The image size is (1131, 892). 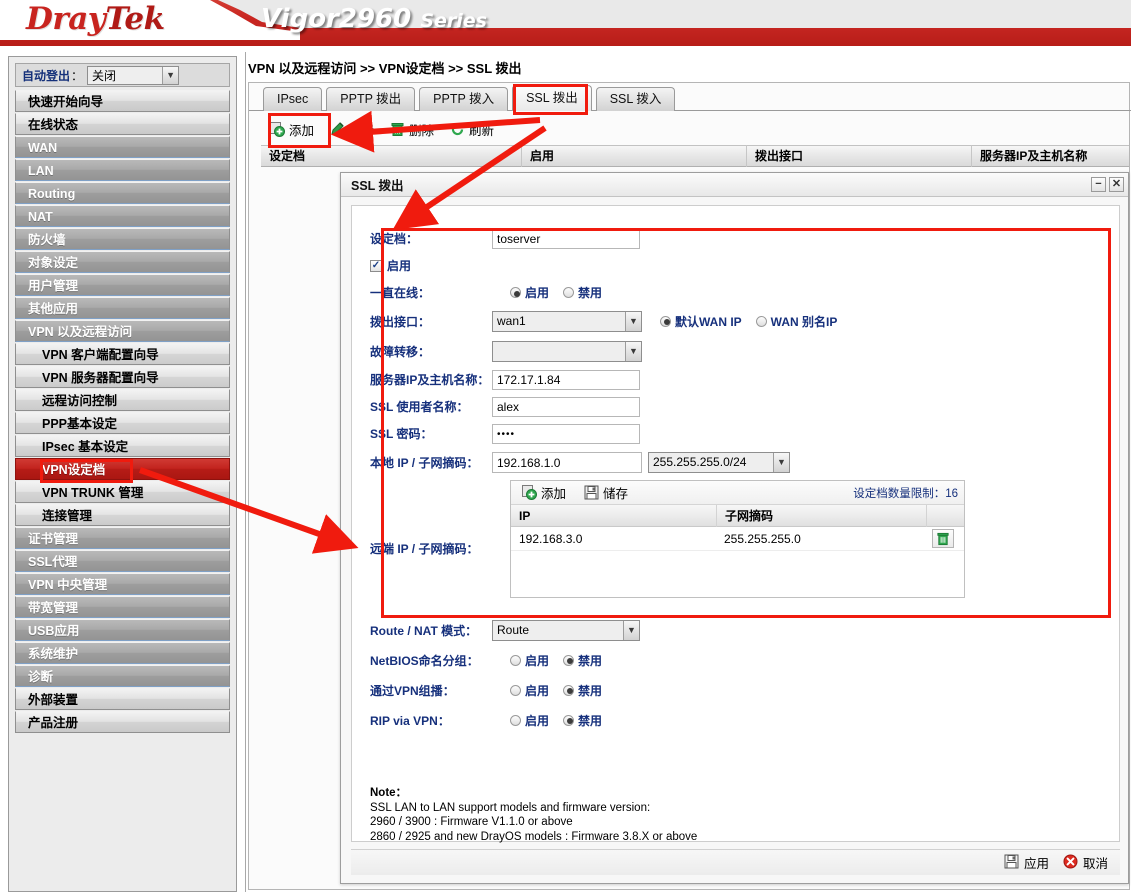 What do you see at coordinates (525, 515) in the screenshot?
I see `remote-column-header-0: IP` at bounding box center [525, 515].